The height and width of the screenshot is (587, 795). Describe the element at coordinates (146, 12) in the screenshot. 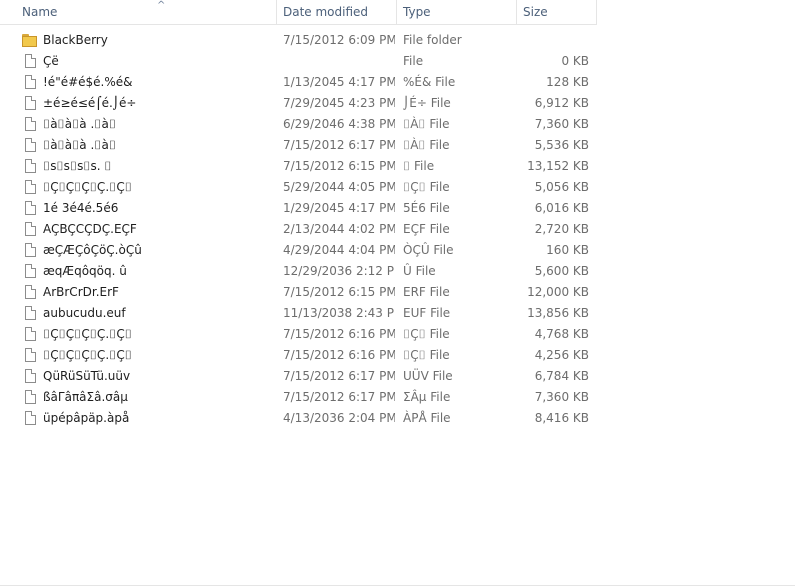

I see `column-header-name: Name ^` at that location.